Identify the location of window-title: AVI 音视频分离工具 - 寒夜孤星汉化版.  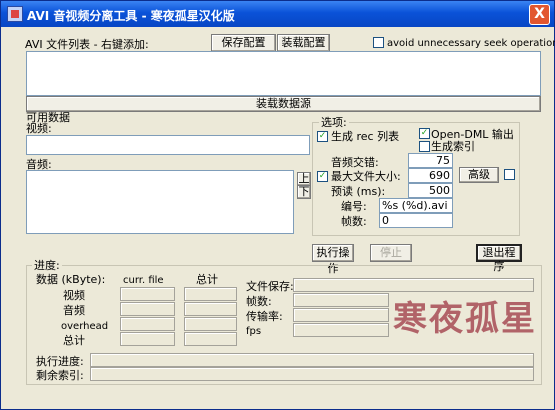
(131, 16).